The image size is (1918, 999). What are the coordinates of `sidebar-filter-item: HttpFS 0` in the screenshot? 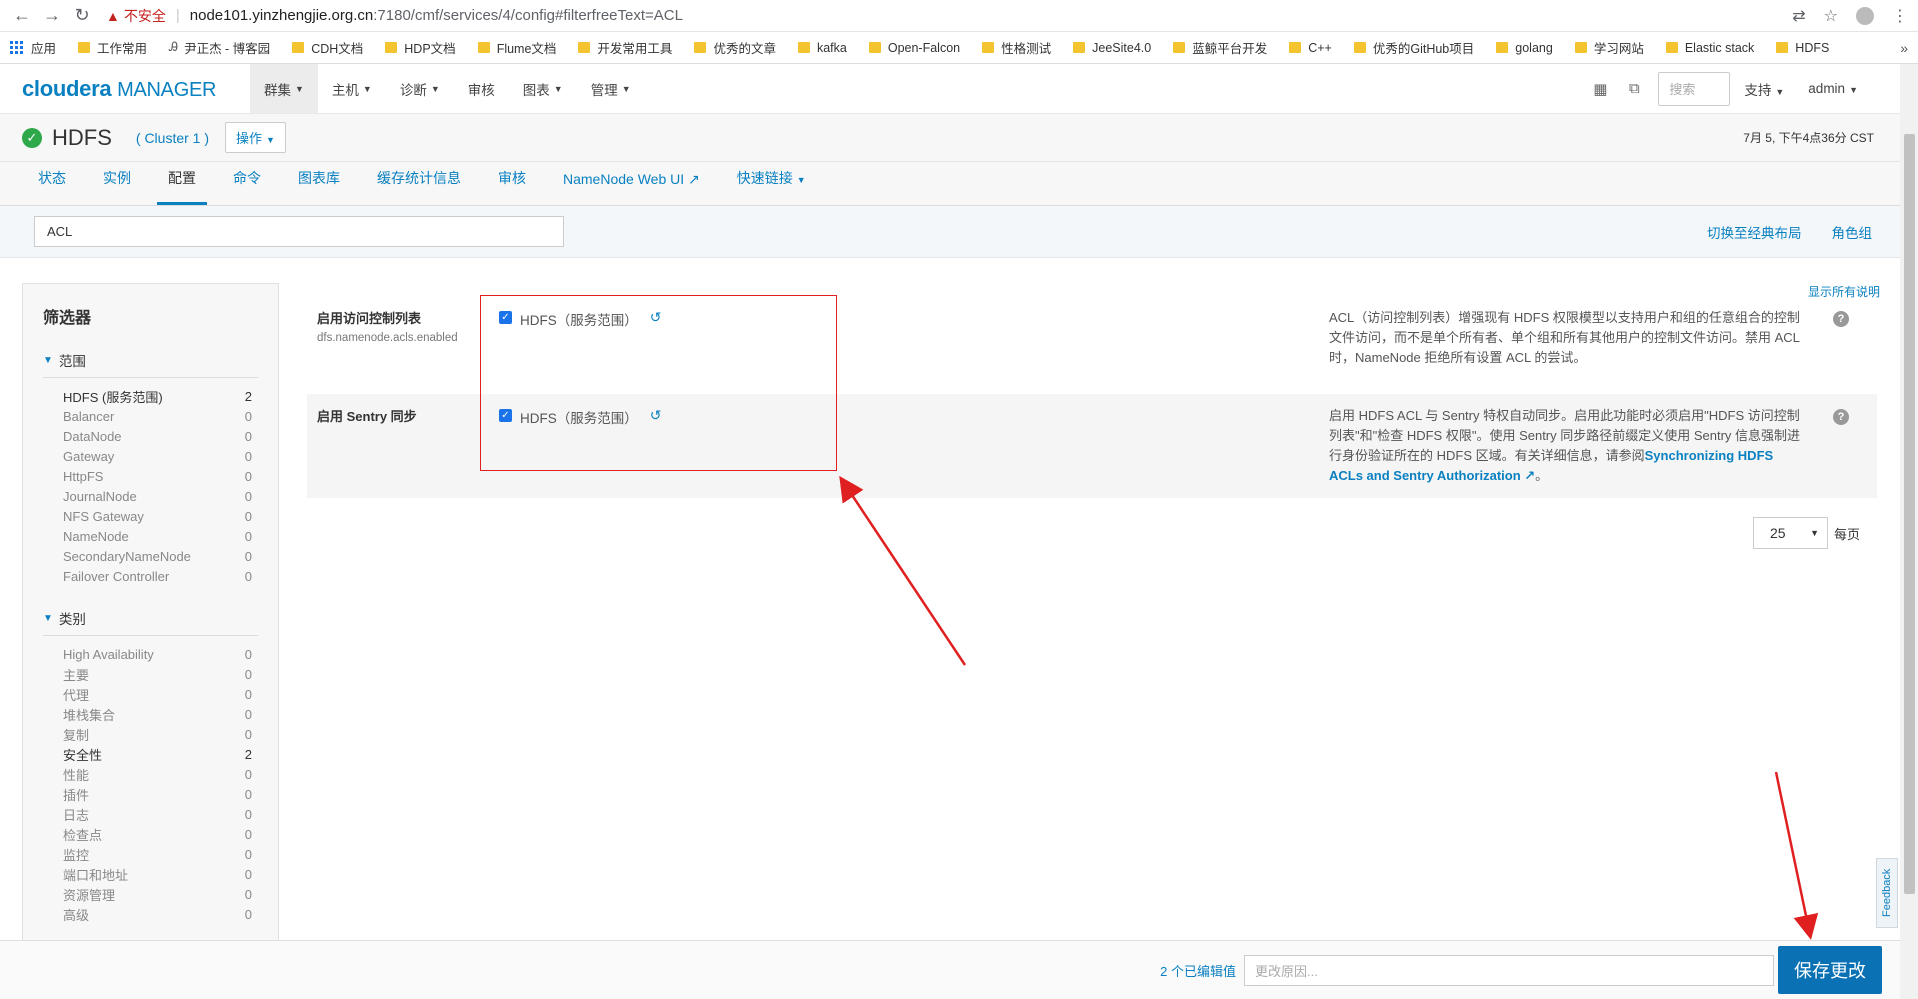 It's located at (150, 476).